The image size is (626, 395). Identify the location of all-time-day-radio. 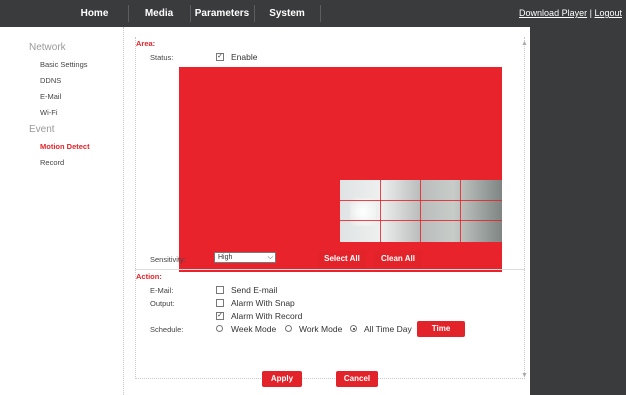
(353, 328).